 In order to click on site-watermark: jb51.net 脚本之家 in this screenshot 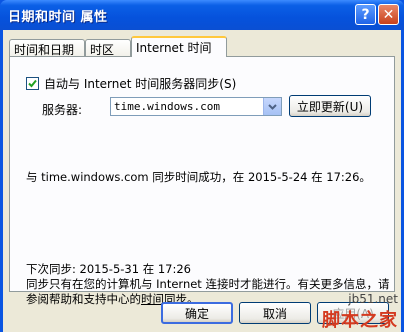, I will do `click(333, 311)`.